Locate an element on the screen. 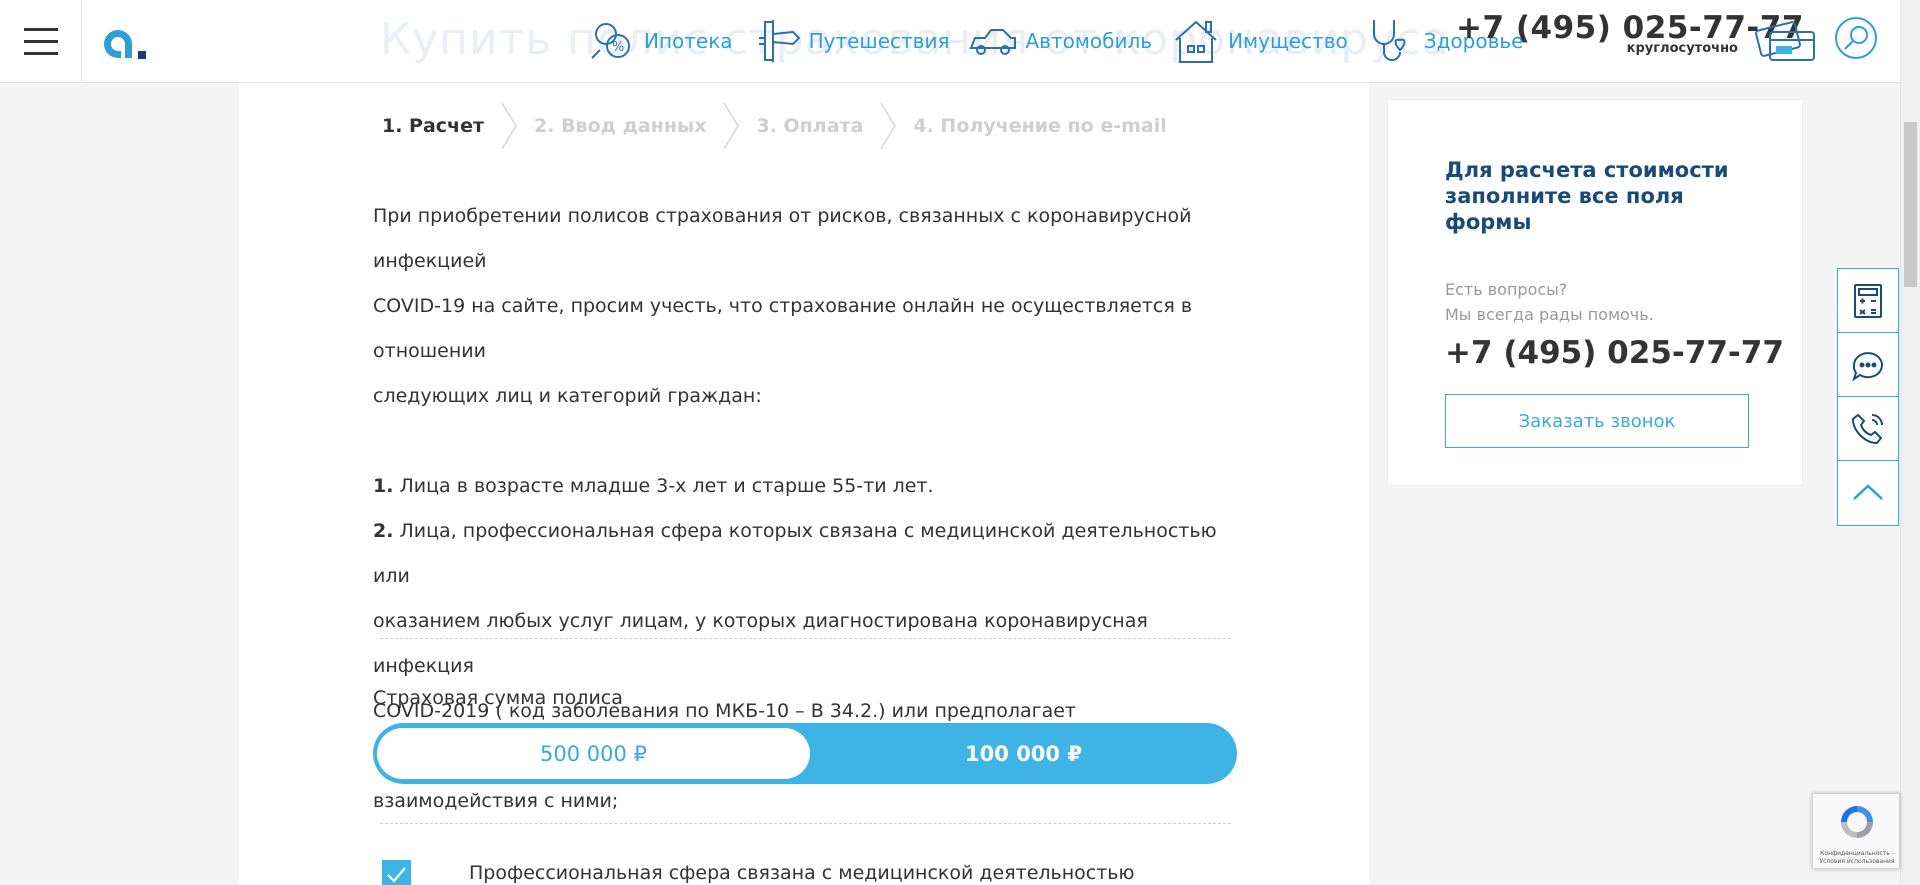 This screenshot has height=885, width=1920. chat-icon is located at coordinates (1867, 366).